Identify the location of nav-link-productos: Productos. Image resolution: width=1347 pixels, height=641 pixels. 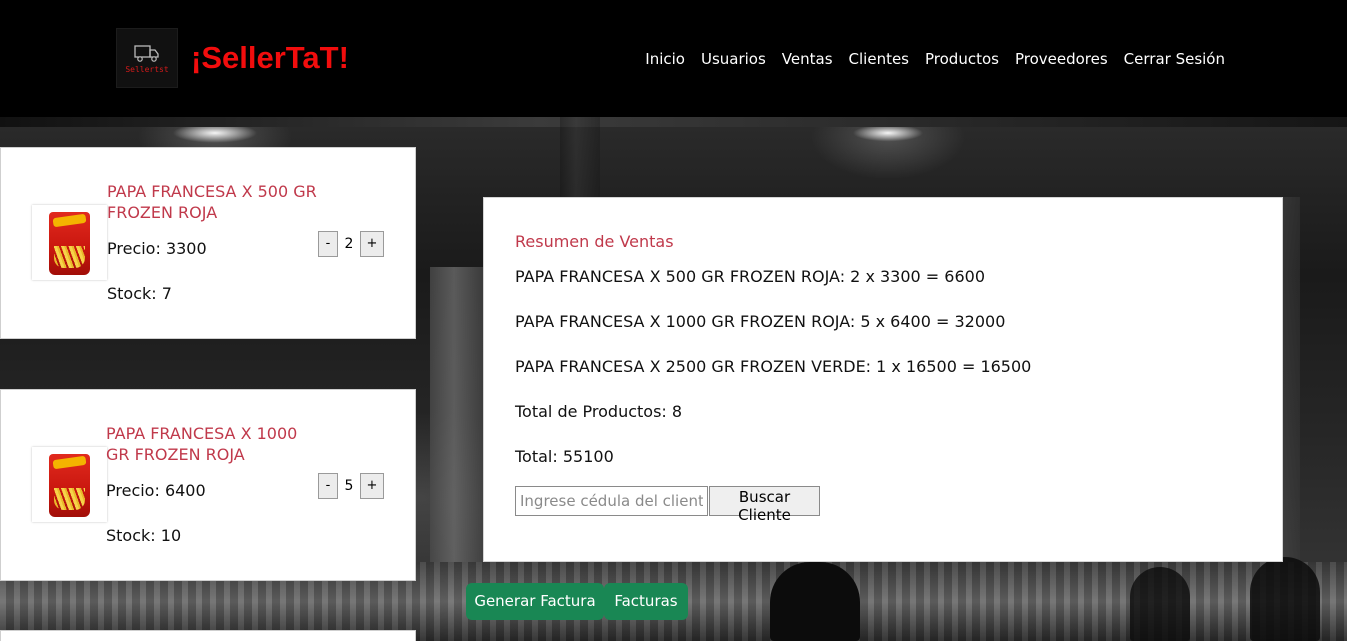
(962, 59).